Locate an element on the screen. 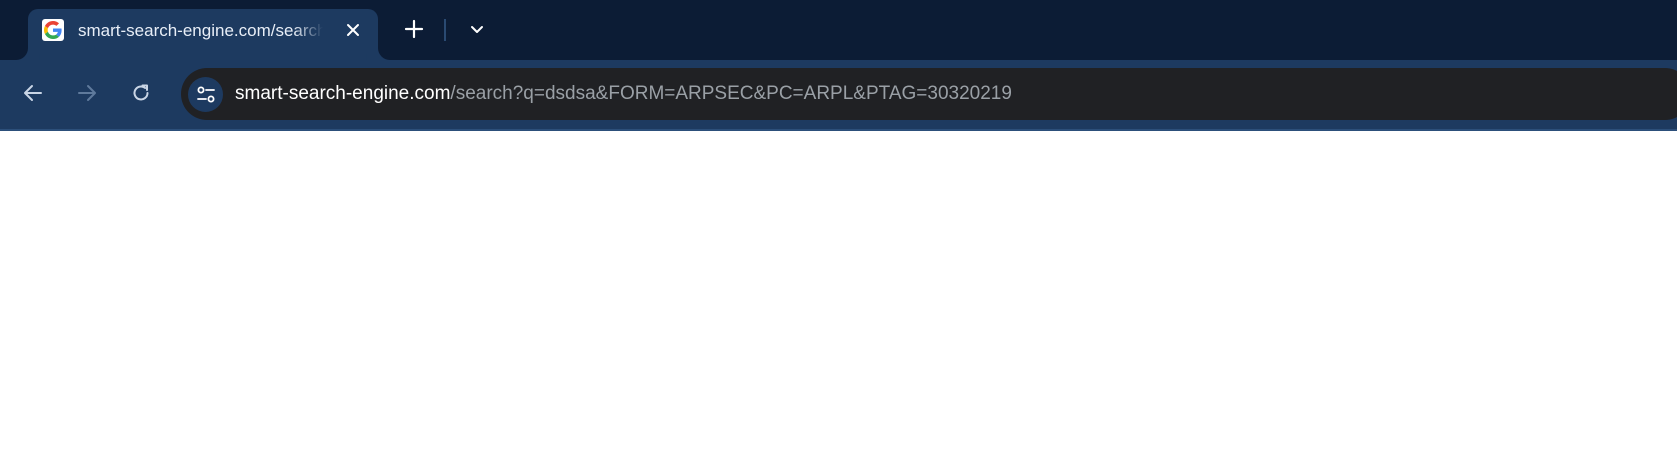 This screenshot has width=1677, height=457. close-icon is located at coordinates (353, 30).